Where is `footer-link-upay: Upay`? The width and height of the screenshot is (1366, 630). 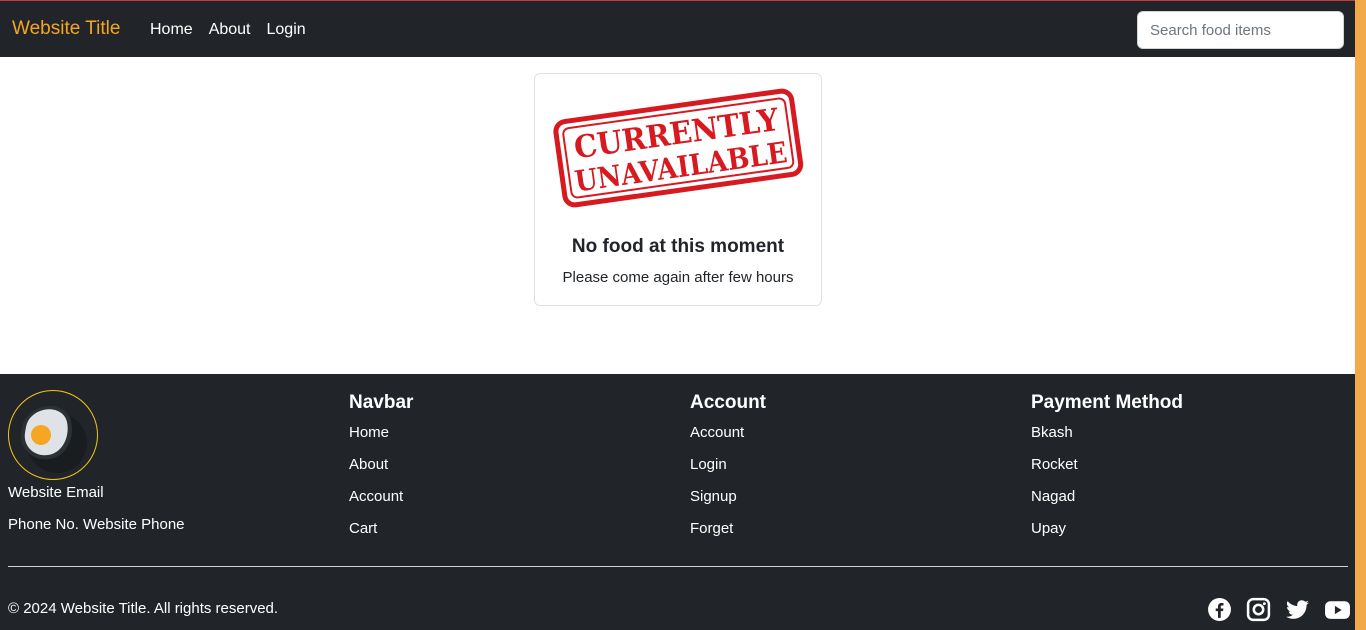
footer-link-upay: Upay is located at coordinates (1107, 535).